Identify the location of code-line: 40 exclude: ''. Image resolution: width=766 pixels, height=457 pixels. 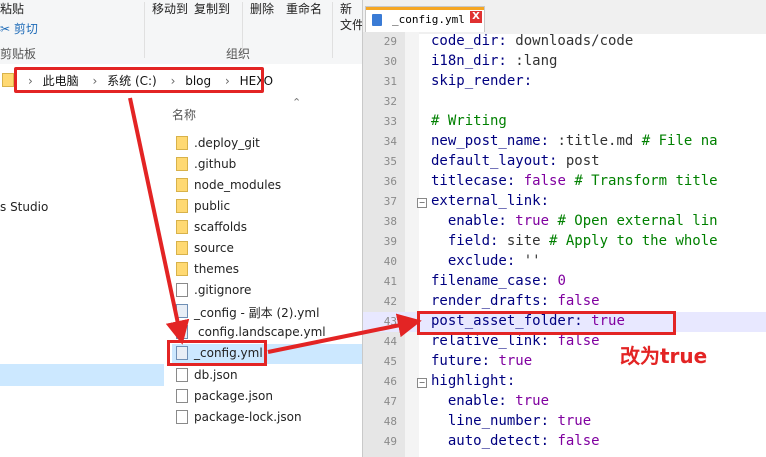
(564, 262).